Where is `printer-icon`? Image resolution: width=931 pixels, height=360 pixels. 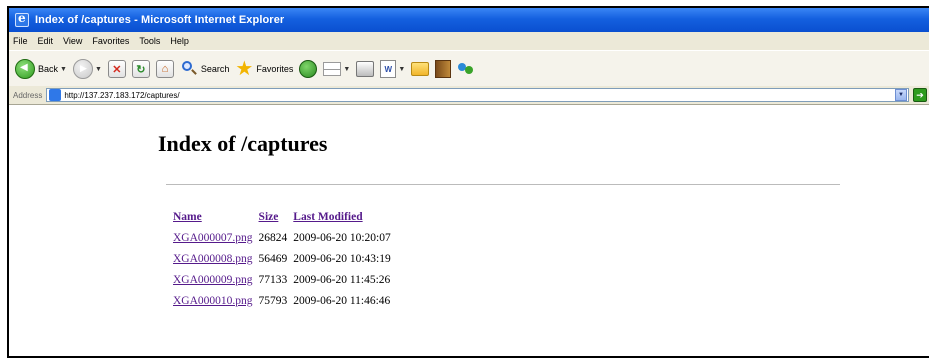 printer-icon is located at coordinates (365, 69).